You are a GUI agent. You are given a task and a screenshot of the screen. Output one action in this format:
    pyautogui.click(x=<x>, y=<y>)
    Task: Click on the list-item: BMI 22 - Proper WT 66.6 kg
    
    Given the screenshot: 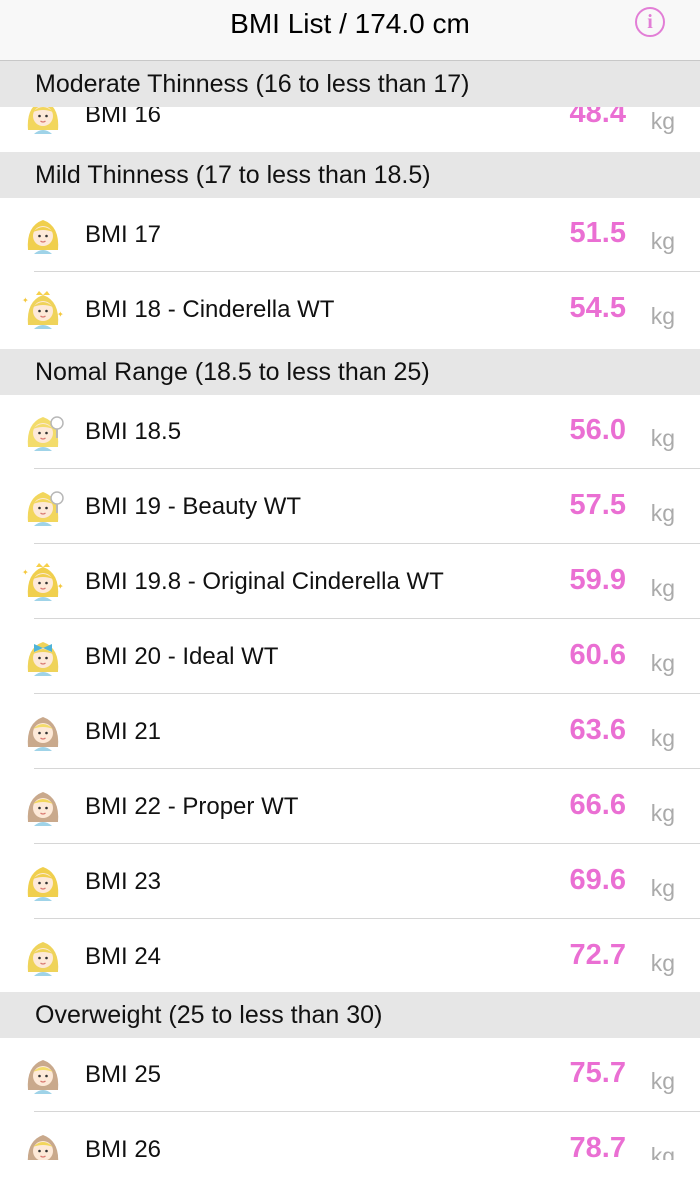 What is the action you would take?
    pyautogui.click(x=350, y=807)
    